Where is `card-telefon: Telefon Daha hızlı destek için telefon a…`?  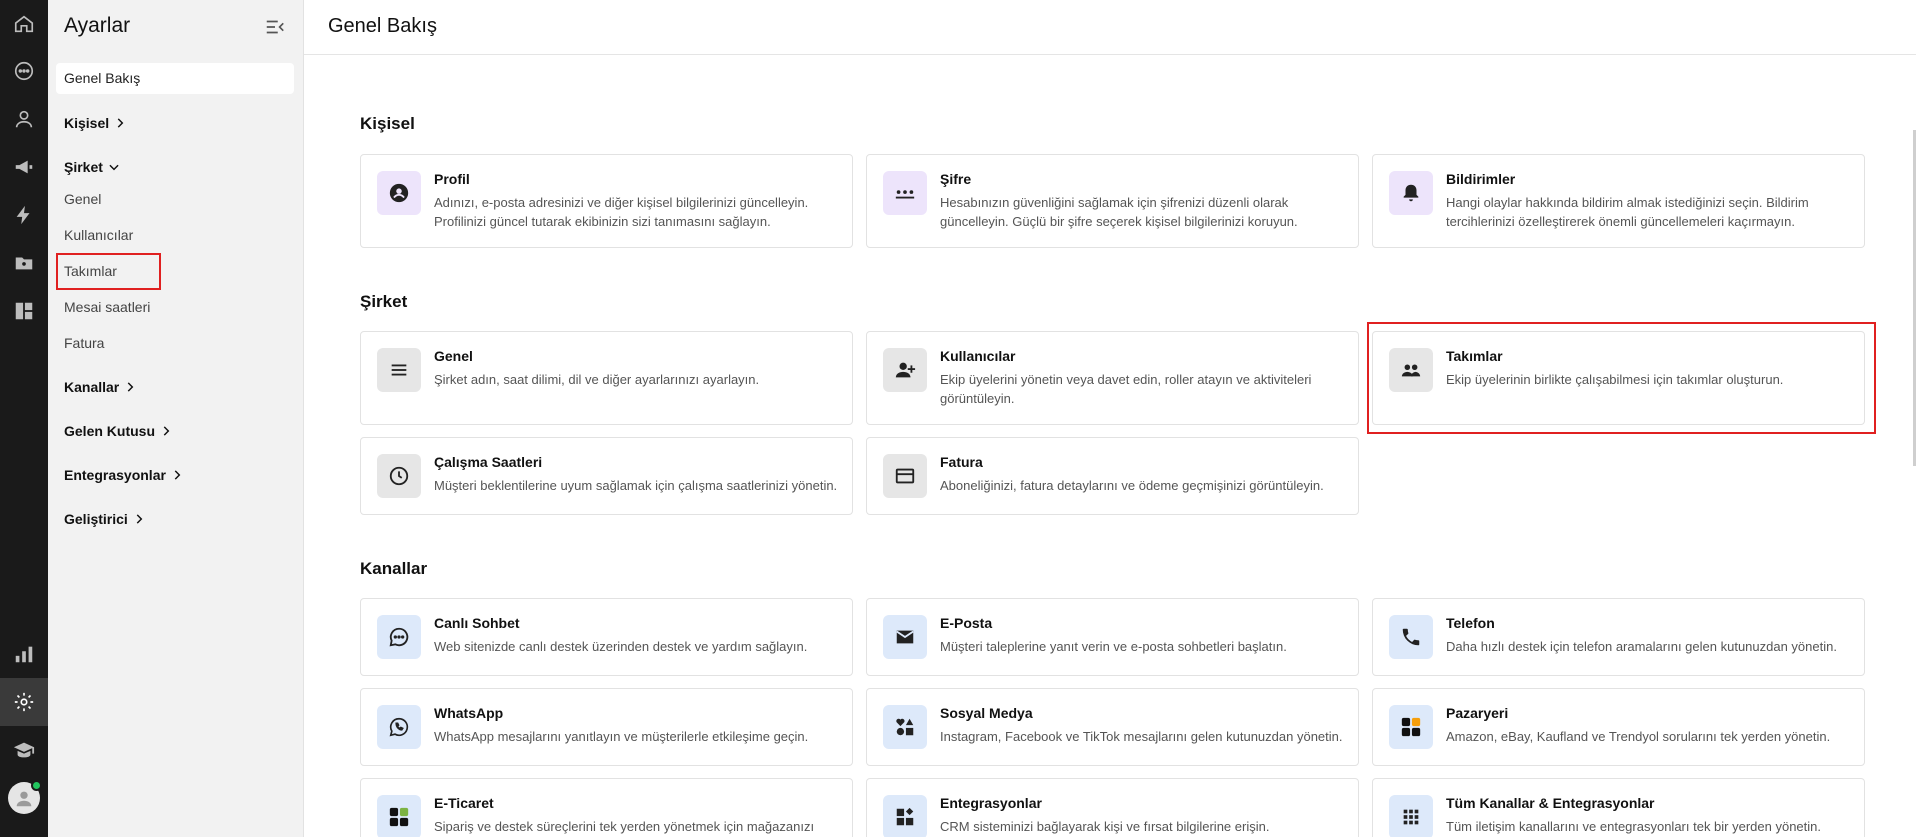
card-telefon: Telefon Daha hızlı destek için telefon a… is located at coordinates (1618, 637).